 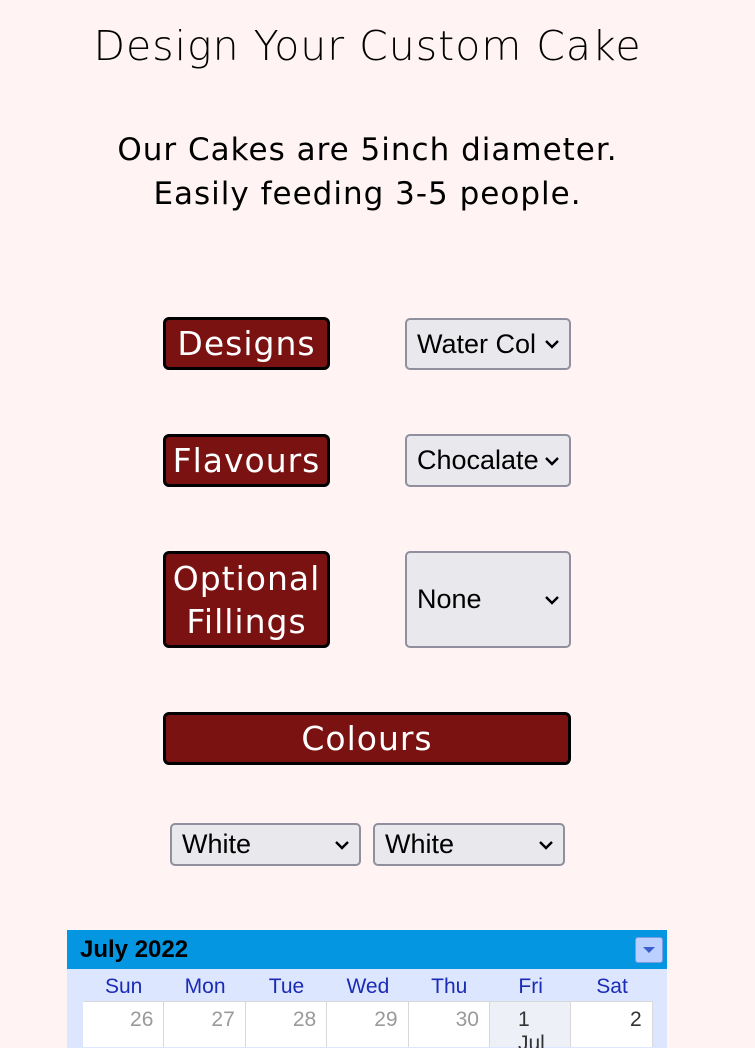 What do you see at coordinates (246, 578) in the screenshot?
I see `fillings-label-line1: Optional` at bounding box center [246, 578].